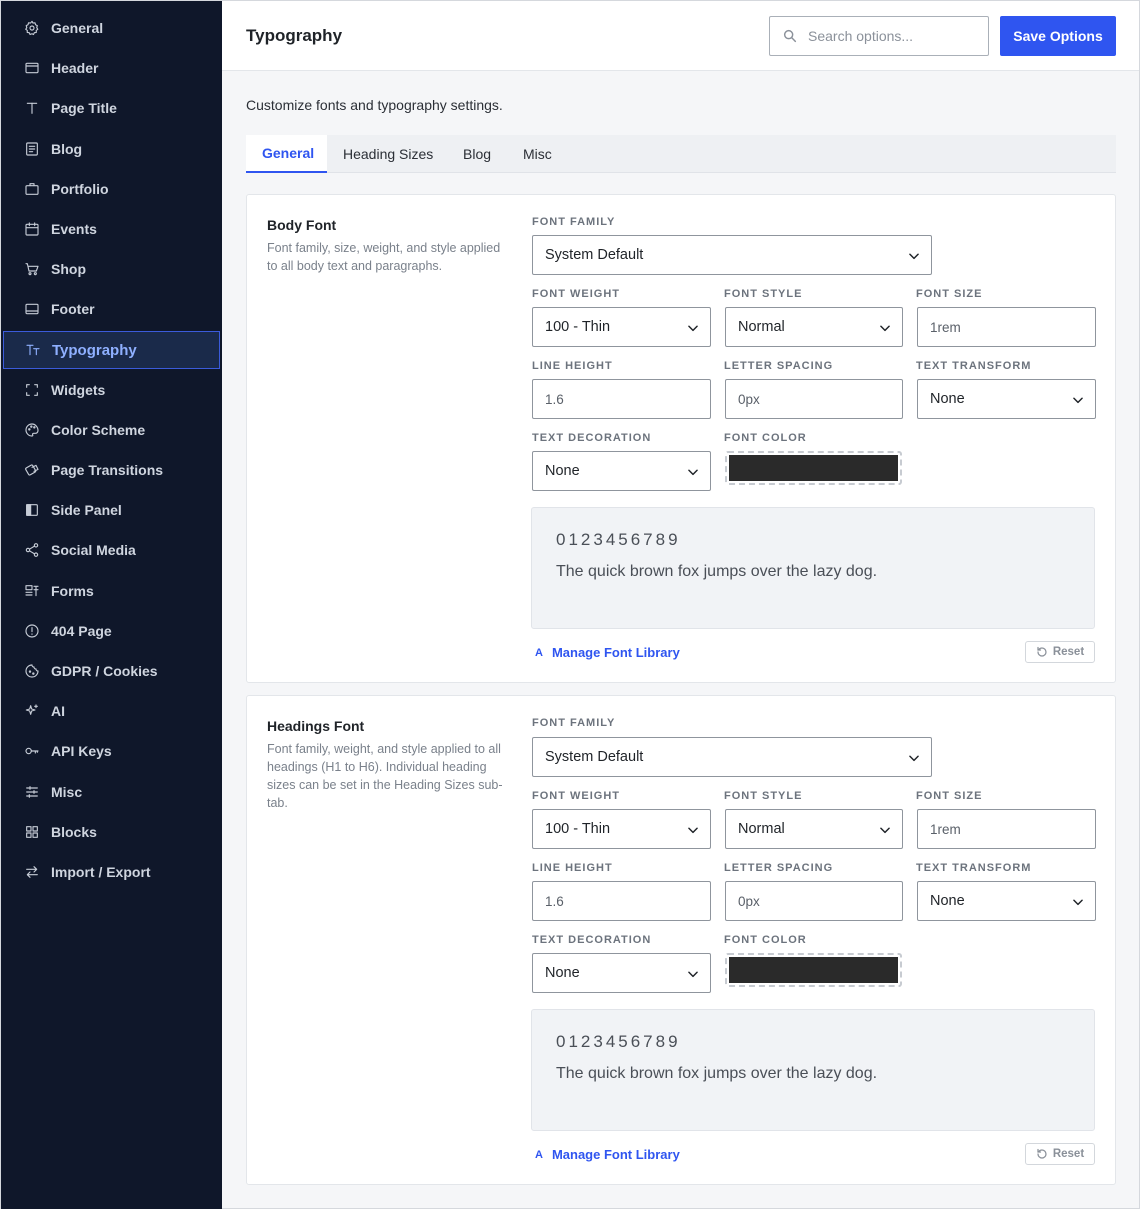 The height and width of the screenshot is (1209, 1140). I want to click on sidebar-item-page-title: Page Title, so click(111, 108).